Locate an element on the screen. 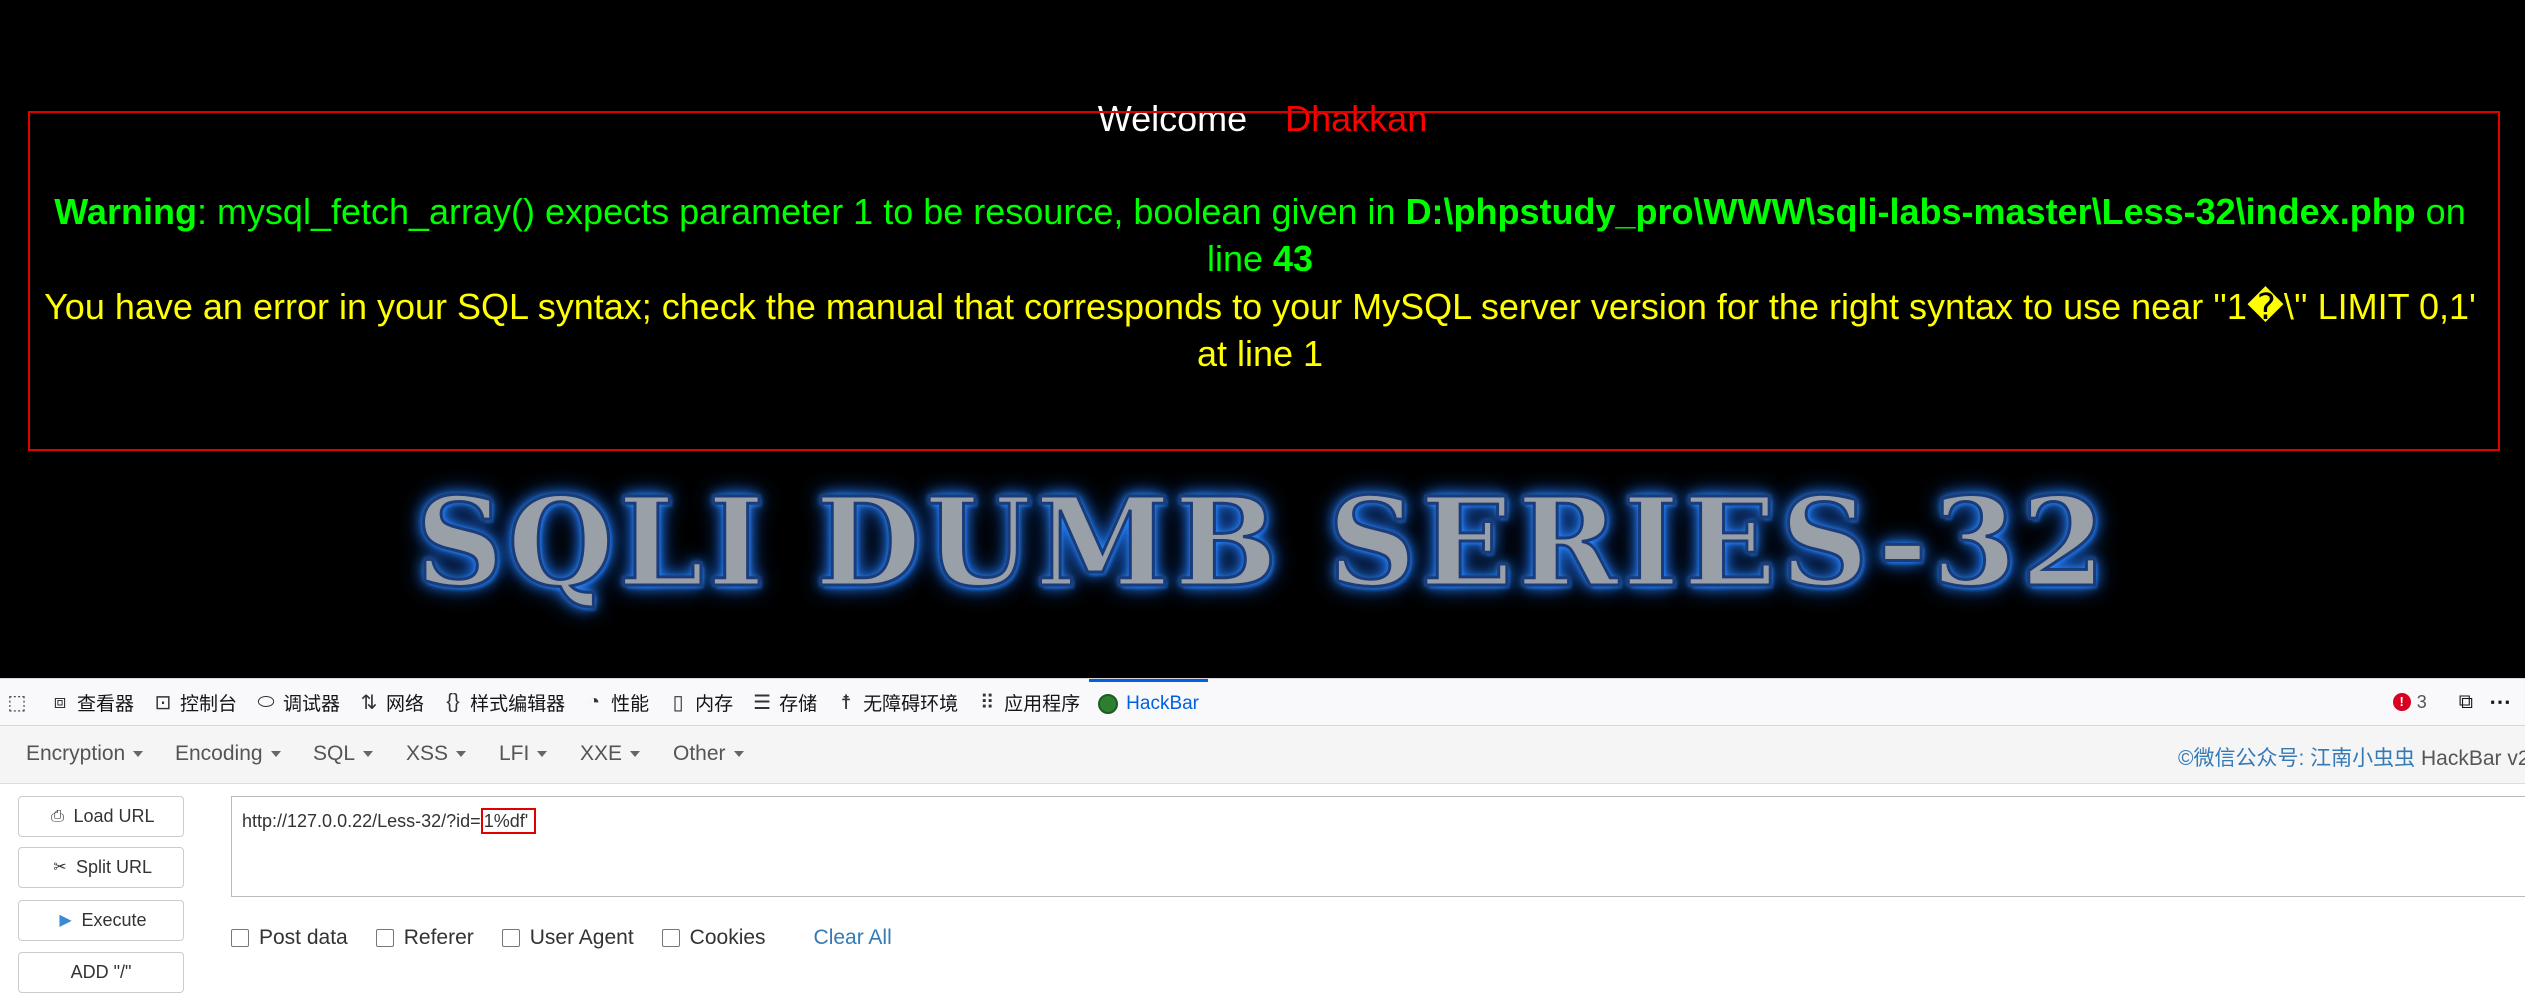 The image size is (2525, 993). banner-title: SQLI DUMB SERIES-32 is located at coordinates (1262, 542).